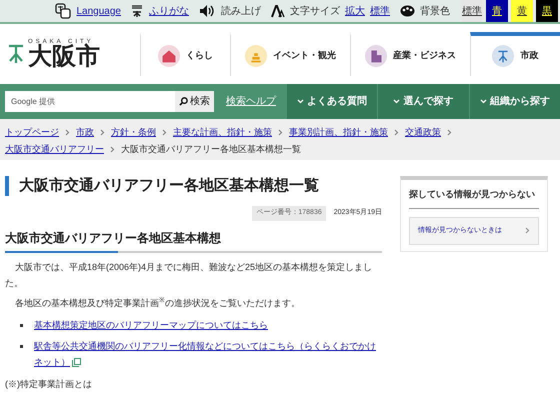 This screenshot has height=400, width=560. I want to click on search-button: 検索, so click(194, 101).